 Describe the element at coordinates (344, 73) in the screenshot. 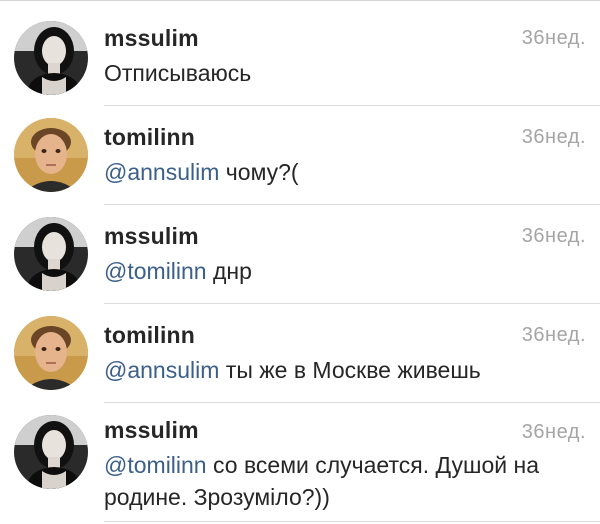

I see `comment-text: Отписываюсь` at that location.